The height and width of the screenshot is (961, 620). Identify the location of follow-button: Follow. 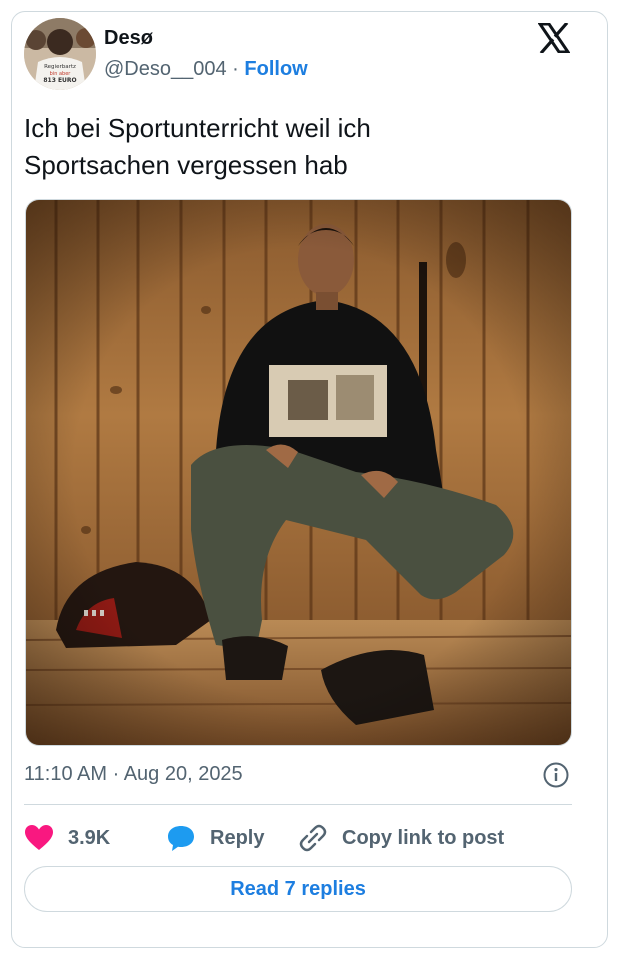
(275, 69).